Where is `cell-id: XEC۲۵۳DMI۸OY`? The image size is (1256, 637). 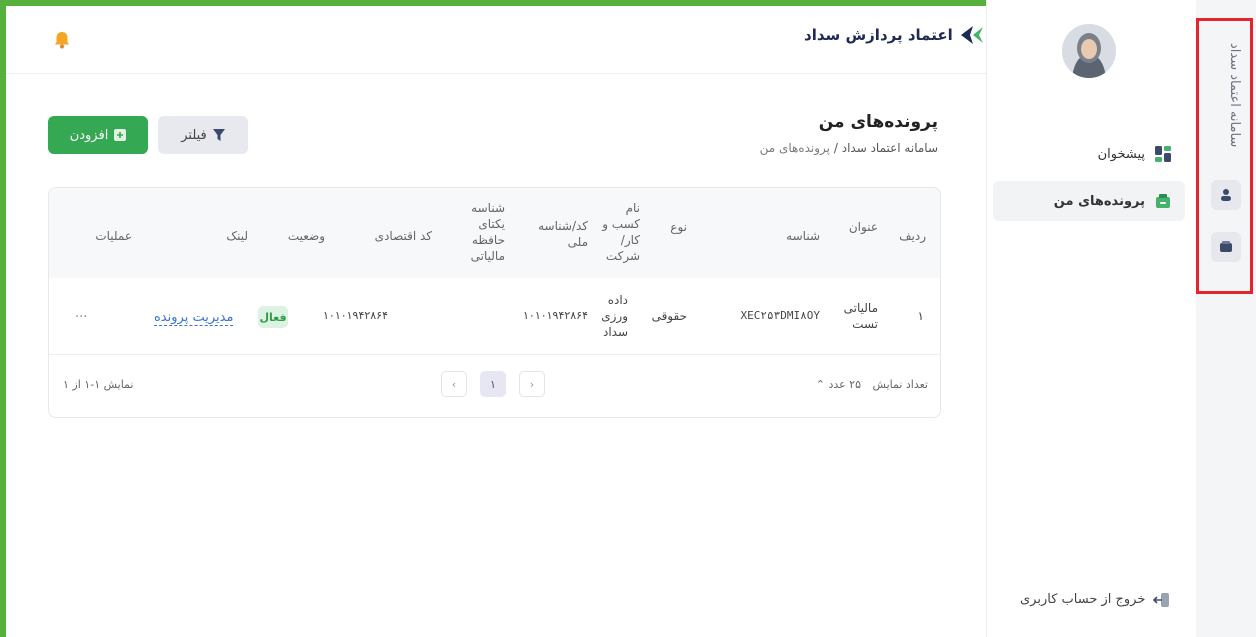 cell-id: XEC۲۵۳DMI۸OY is located at coordinates (780, 315).